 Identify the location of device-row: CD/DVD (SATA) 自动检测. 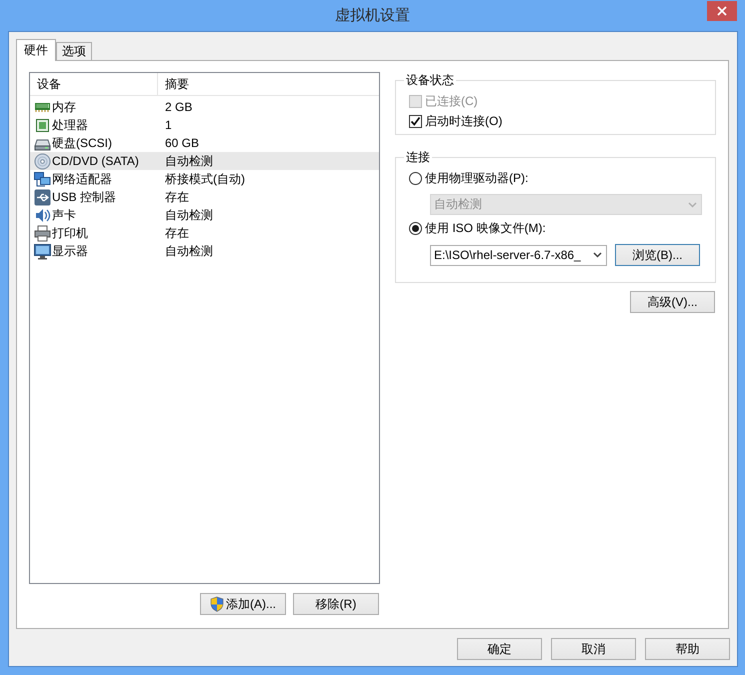
(204, 161).